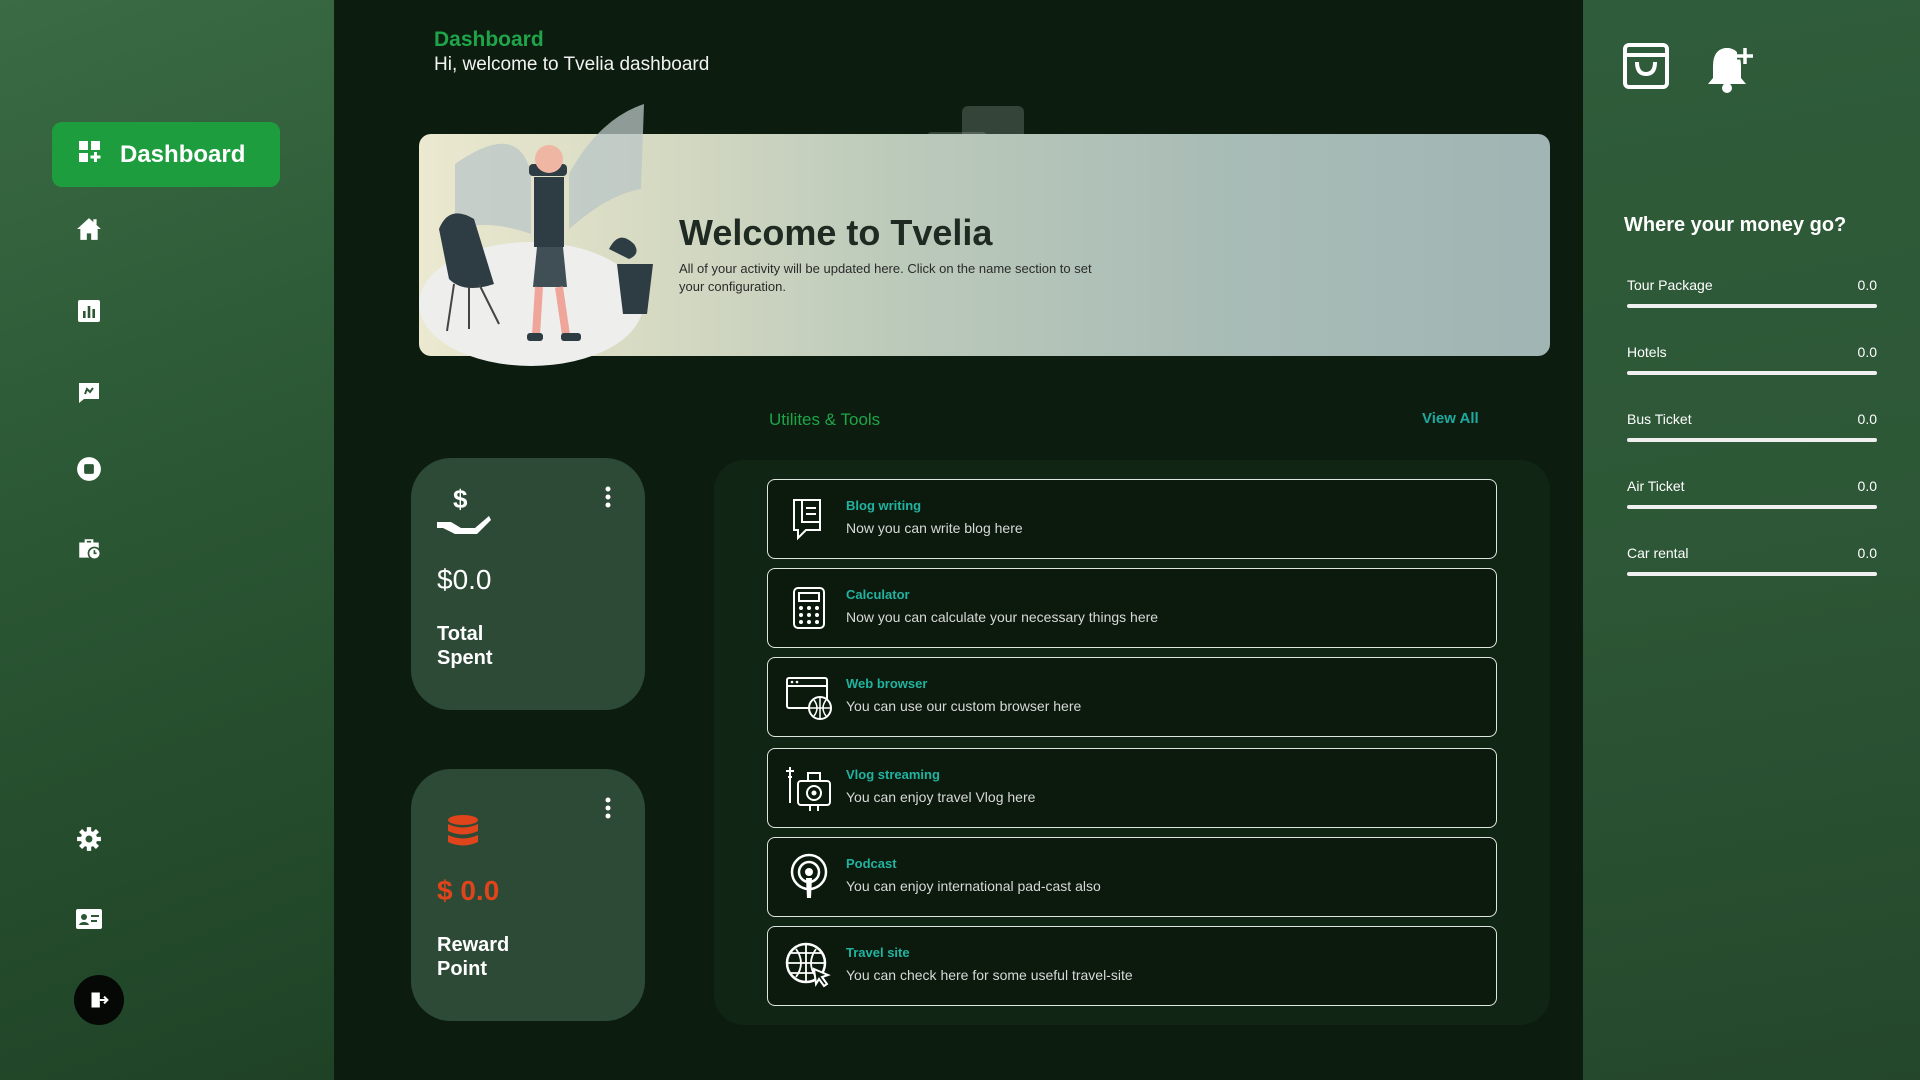 This screenshot has height=1080, width=1920. Describe the element at coordinates (1752, 498) in the screenshot. I see `money-item-air-ticket: Air Ticket 0.0` at that location.